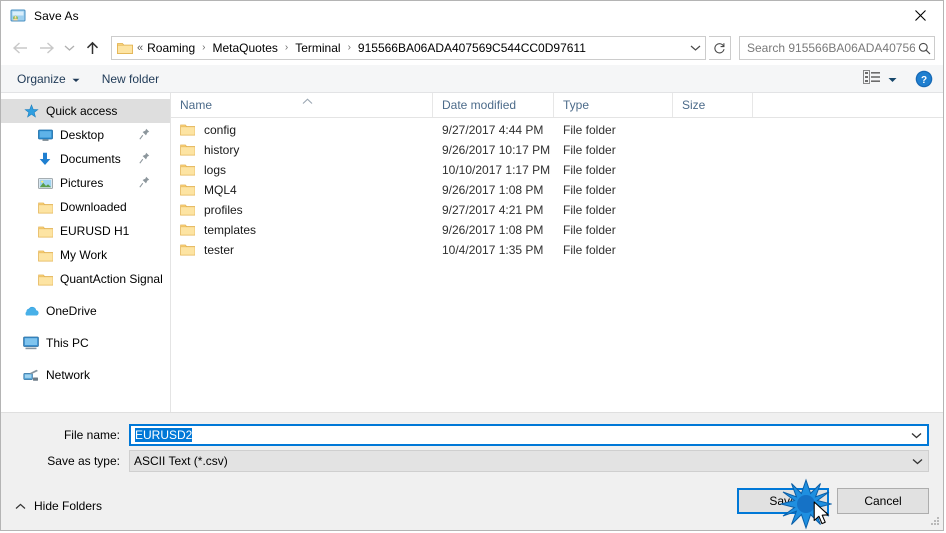 This screenshot has height=533, width=946. What do you see at coordinates (220, 130) in the screenshot?
I see `file-name-label: config` at bounding box center [220, 130].